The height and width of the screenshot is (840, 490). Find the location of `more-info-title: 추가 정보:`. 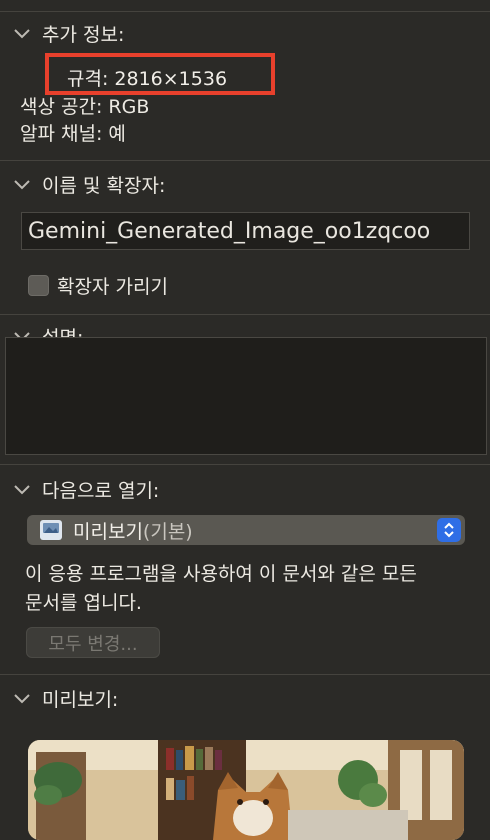

more-info-title: 추가 정보: is located at coordinates (83, 35).